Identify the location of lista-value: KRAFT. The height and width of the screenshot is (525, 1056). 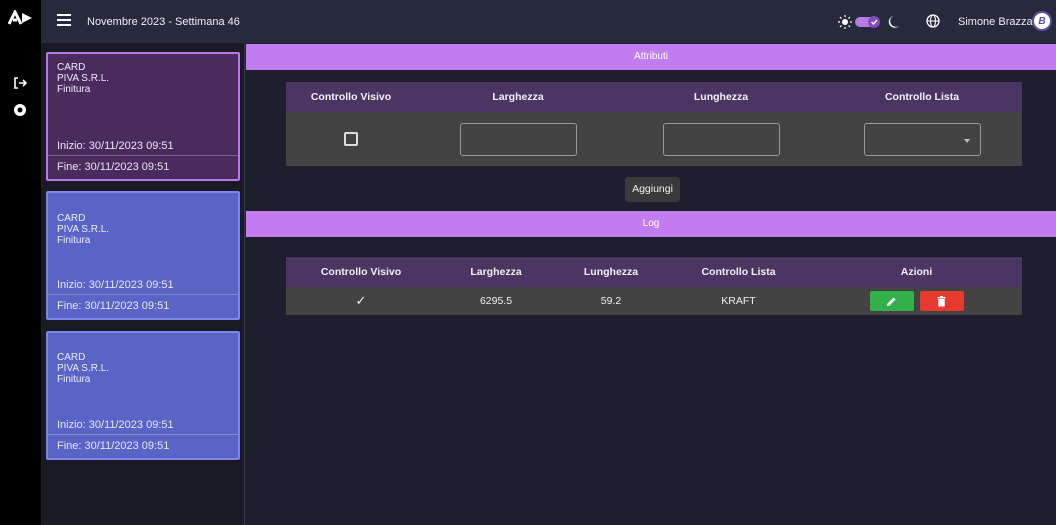
(738, 301).